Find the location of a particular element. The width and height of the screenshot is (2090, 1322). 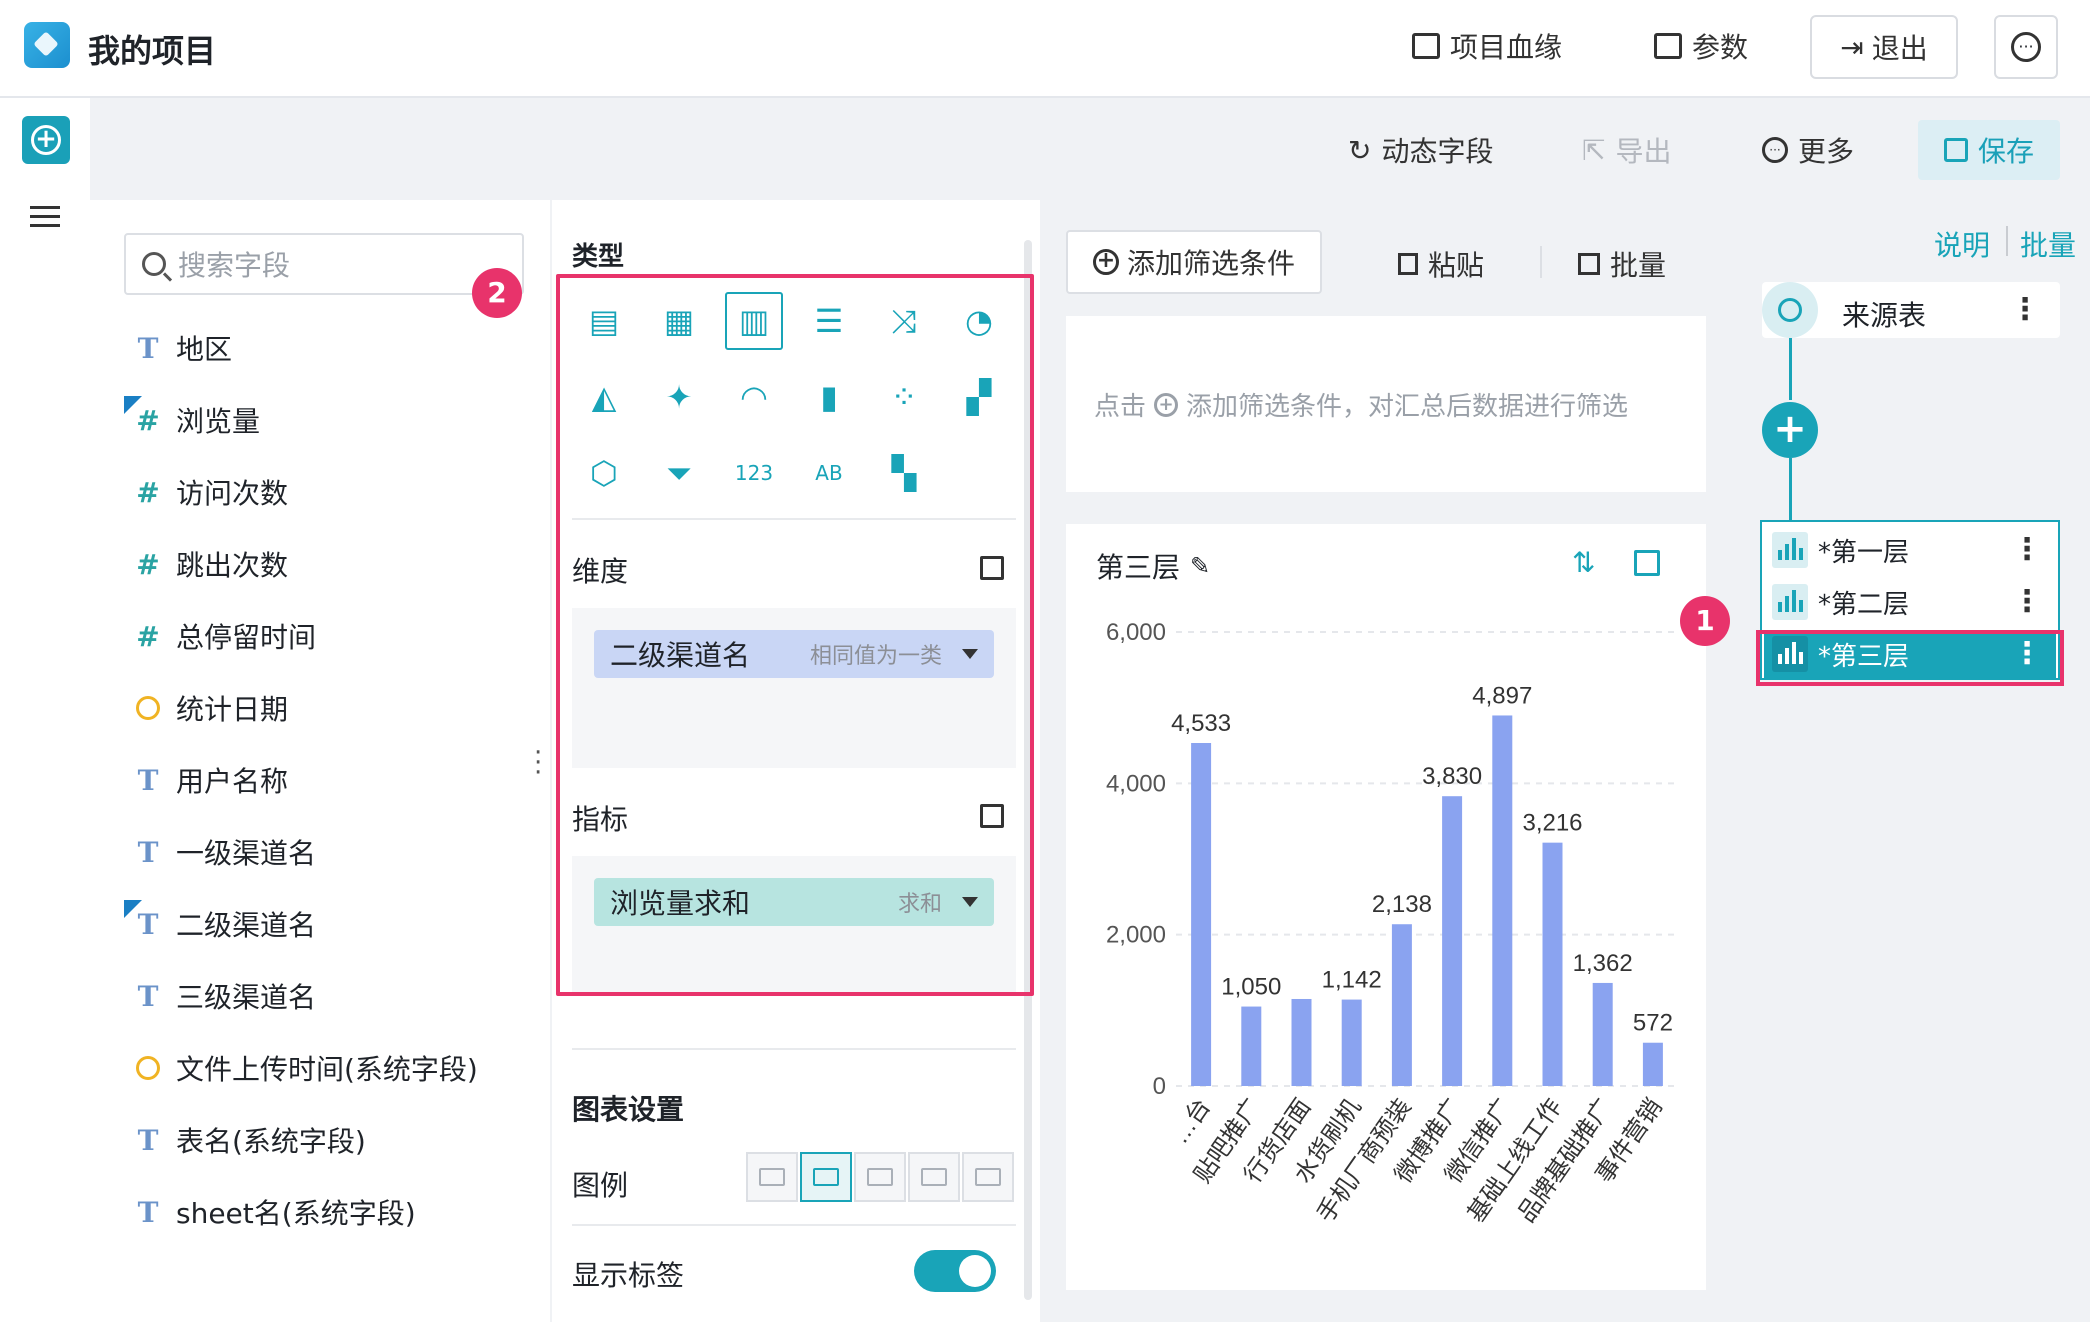

field-label: 文件上传时间(系统字段) is located at coordinates (327, 1069).